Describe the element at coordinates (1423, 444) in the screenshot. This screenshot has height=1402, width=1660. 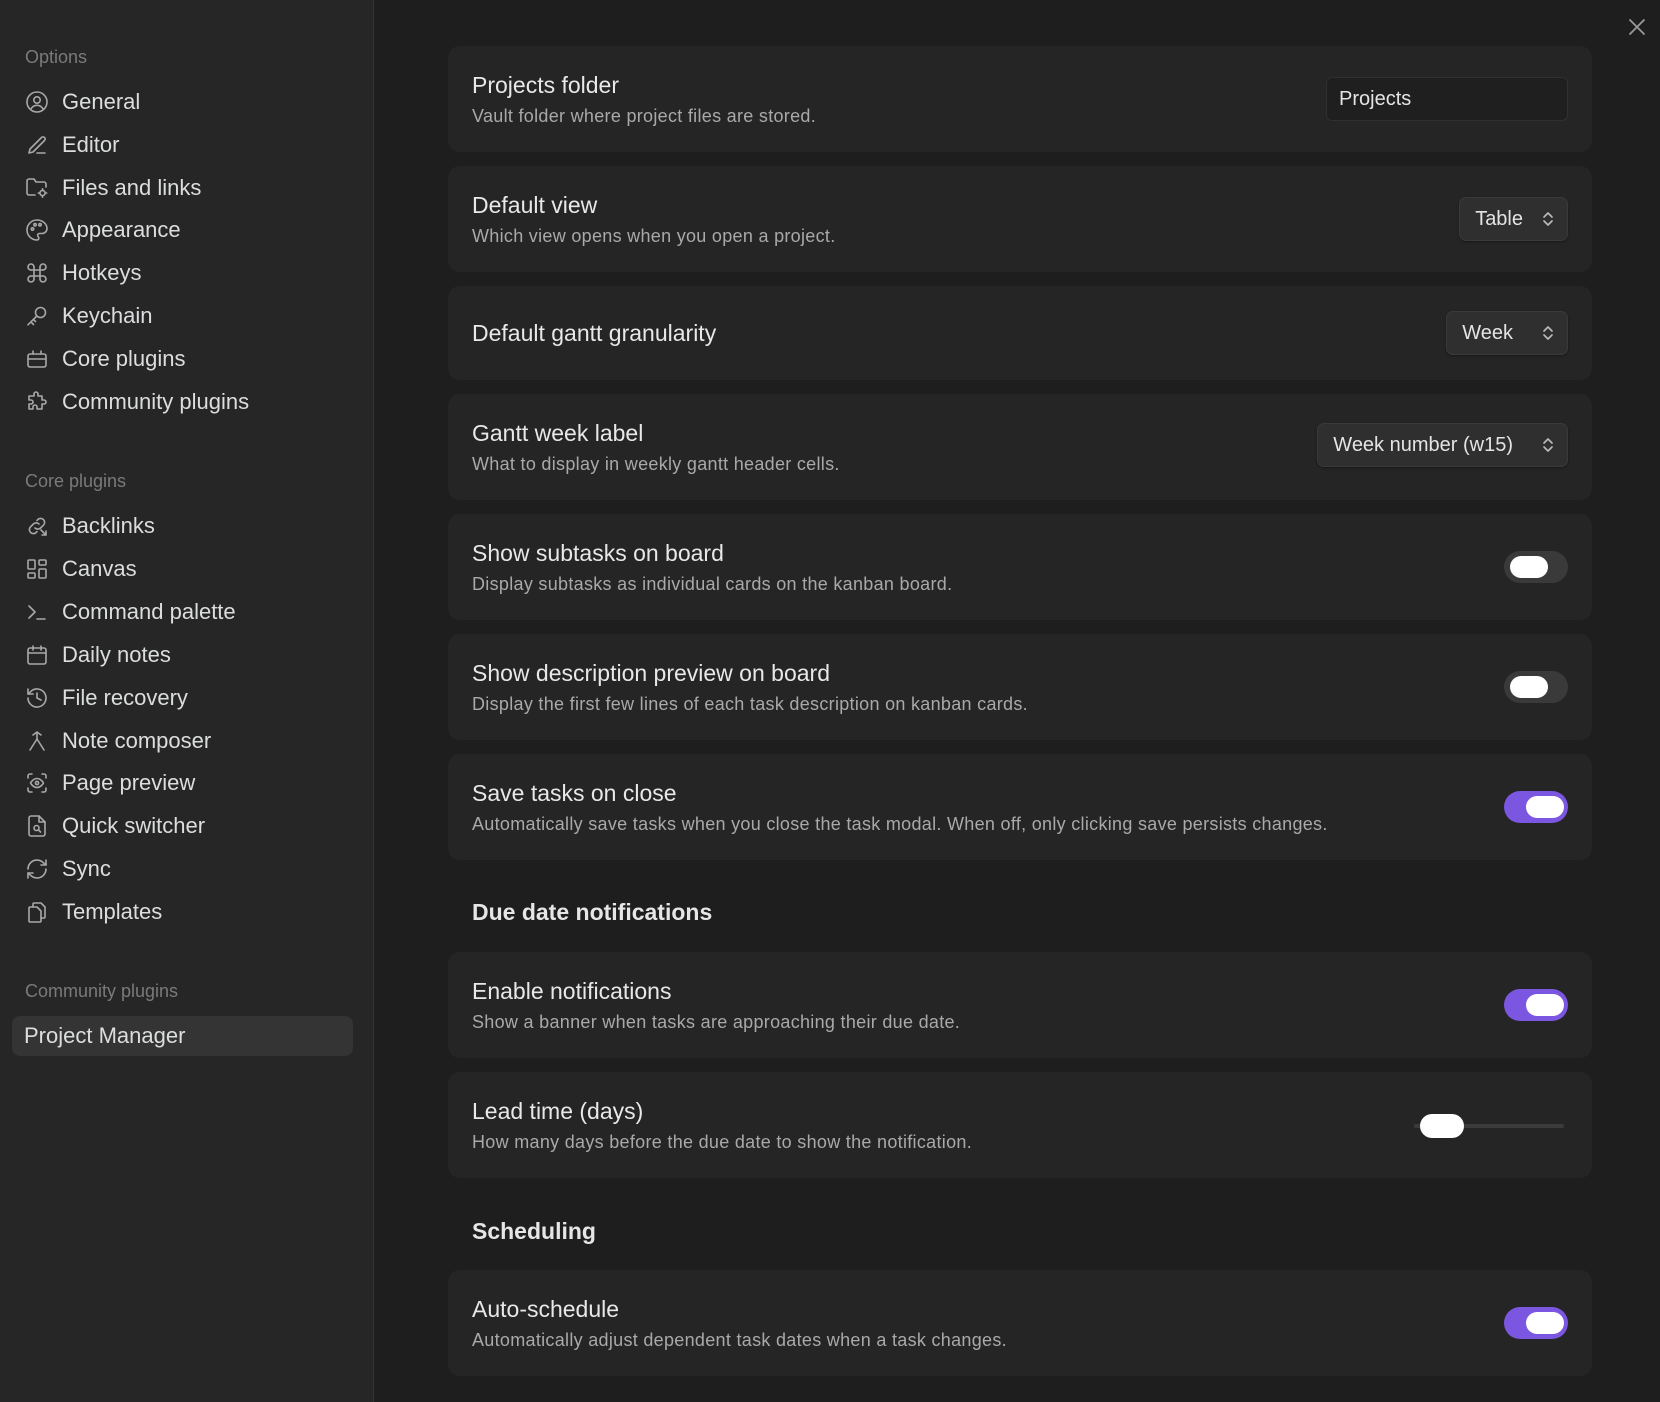
I see `select-value: Week number (w15)` at that location.